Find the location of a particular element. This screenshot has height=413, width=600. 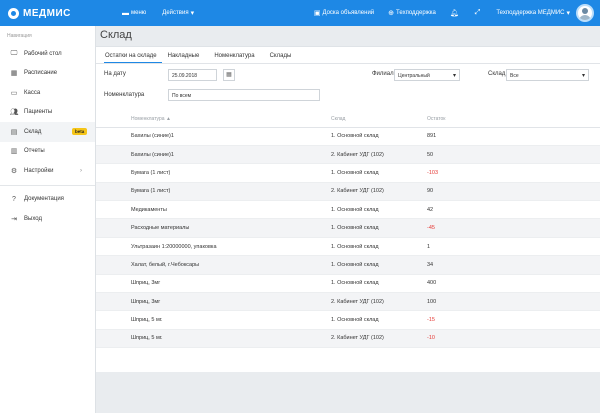

table-row: Шприц, 3мг 2. Кабинет УДГ (102) 100 is located at coordinates (348, 302).